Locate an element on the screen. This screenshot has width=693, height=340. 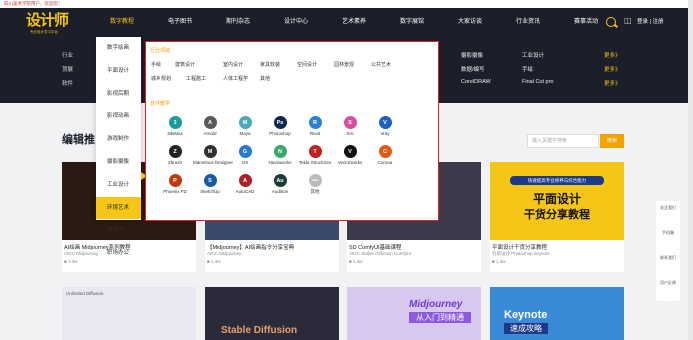
software-name: Vectorworks is located at coordinates (350, 162).